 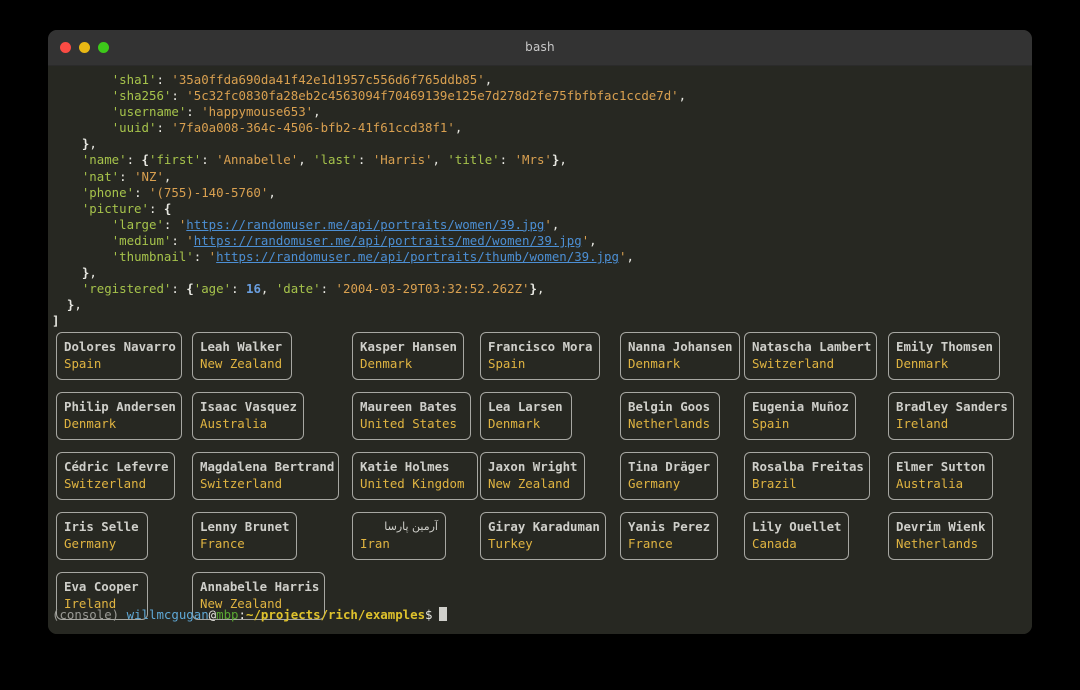 I want to click on user-card-name: Jaxon Wright, so click(x=533, y=466).